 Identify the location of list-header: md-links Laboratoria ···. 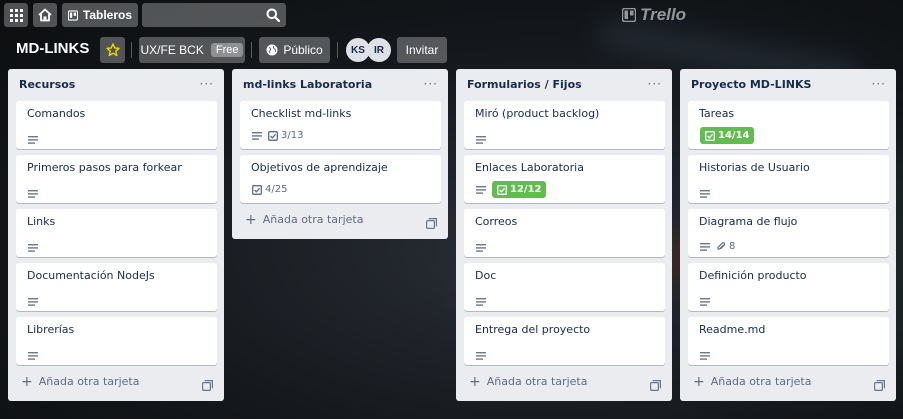
(340, 85).